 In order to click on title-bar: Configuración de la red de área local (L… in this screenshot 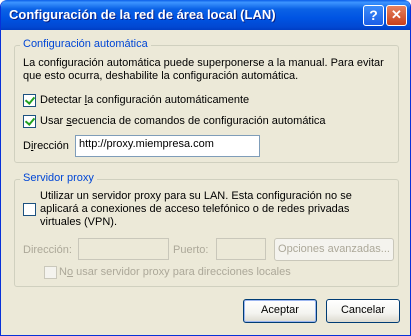, I will do `click(205, 15)`.